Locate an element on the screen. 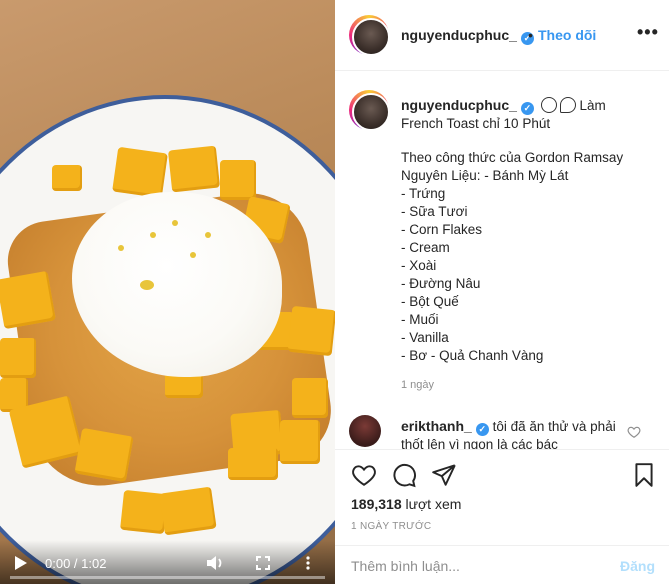 This screenshot has height=584, width=669. caption-line: - Trứng is located at coordinates (423, 193).